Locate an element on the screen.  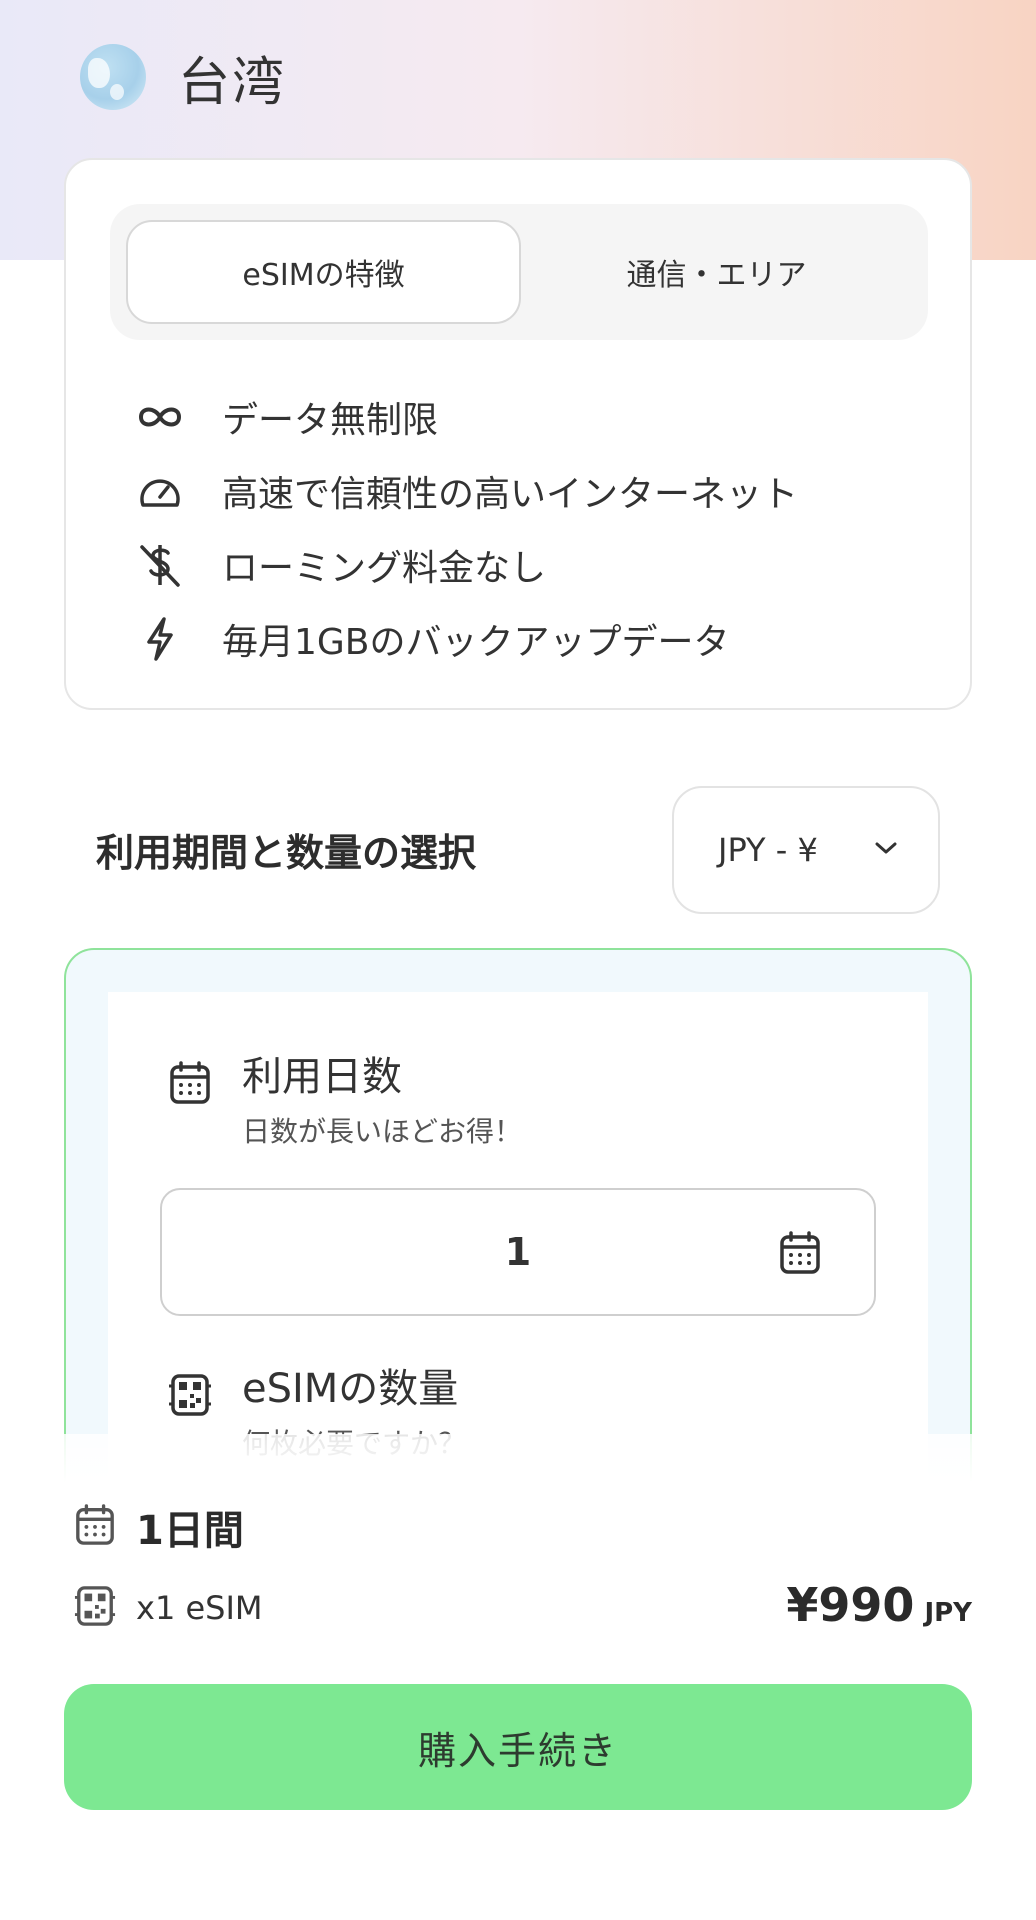
speedometer-icon is located at coordinates (160, 491).